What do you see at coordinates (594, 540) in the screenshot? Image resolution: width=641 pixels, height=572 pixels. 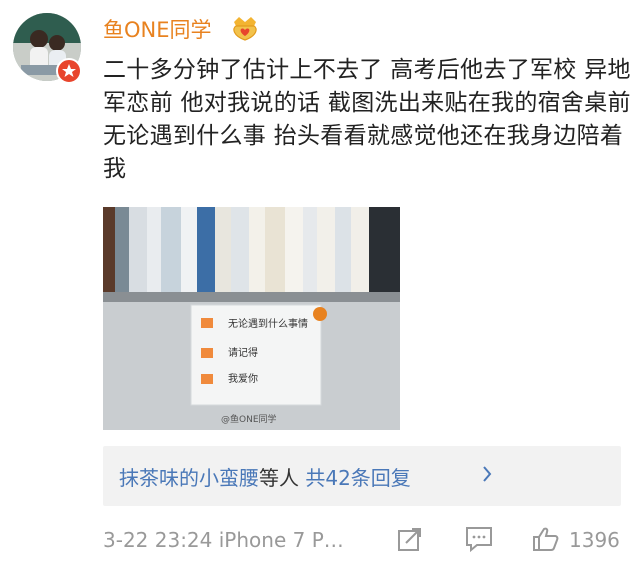 I see `like-count: 1396` at bounding box center [594, 540].